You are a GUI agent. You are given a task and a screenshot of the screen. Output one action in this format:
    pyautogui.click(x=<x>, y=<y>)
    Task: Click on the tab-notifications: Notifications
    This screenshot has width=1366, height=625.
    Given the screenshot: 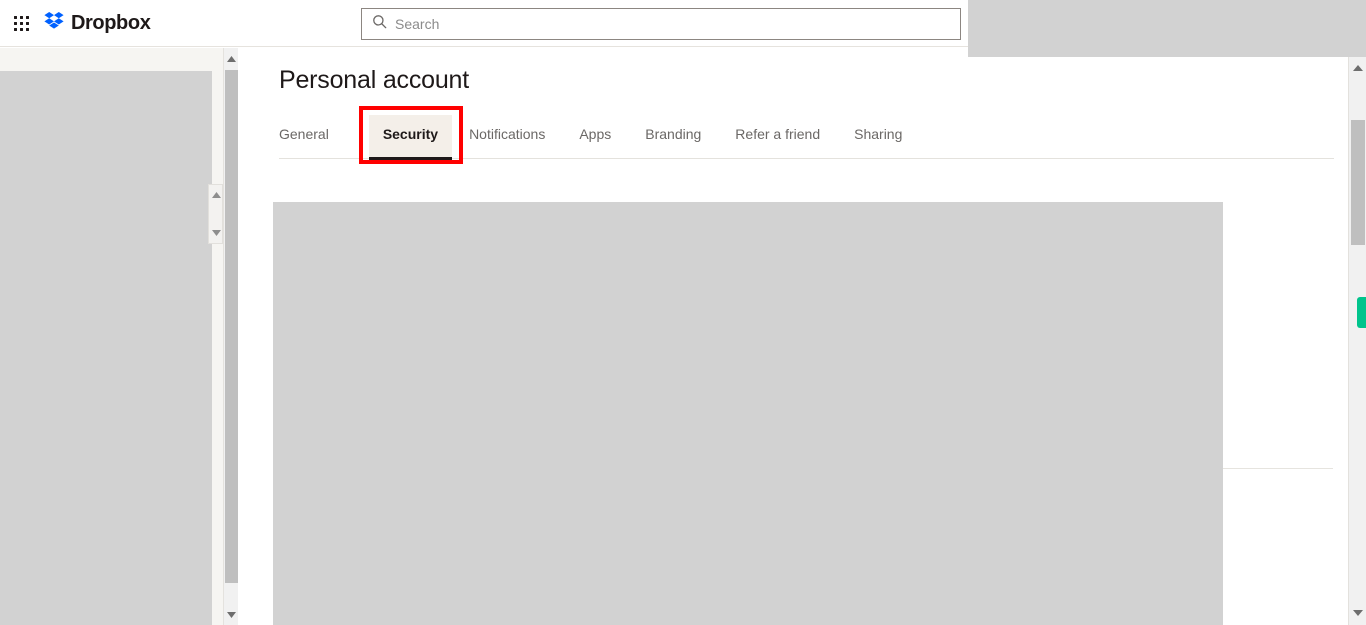 What is the action you would take?
    pyautogui.click(x=507, y=136)
    